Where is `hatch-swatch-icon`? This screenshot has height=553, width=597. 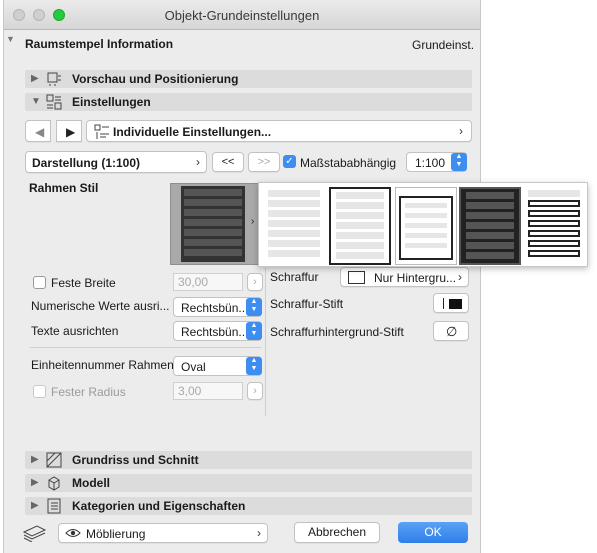 hatch-swatch-icon is located at coordinates (356, 277).